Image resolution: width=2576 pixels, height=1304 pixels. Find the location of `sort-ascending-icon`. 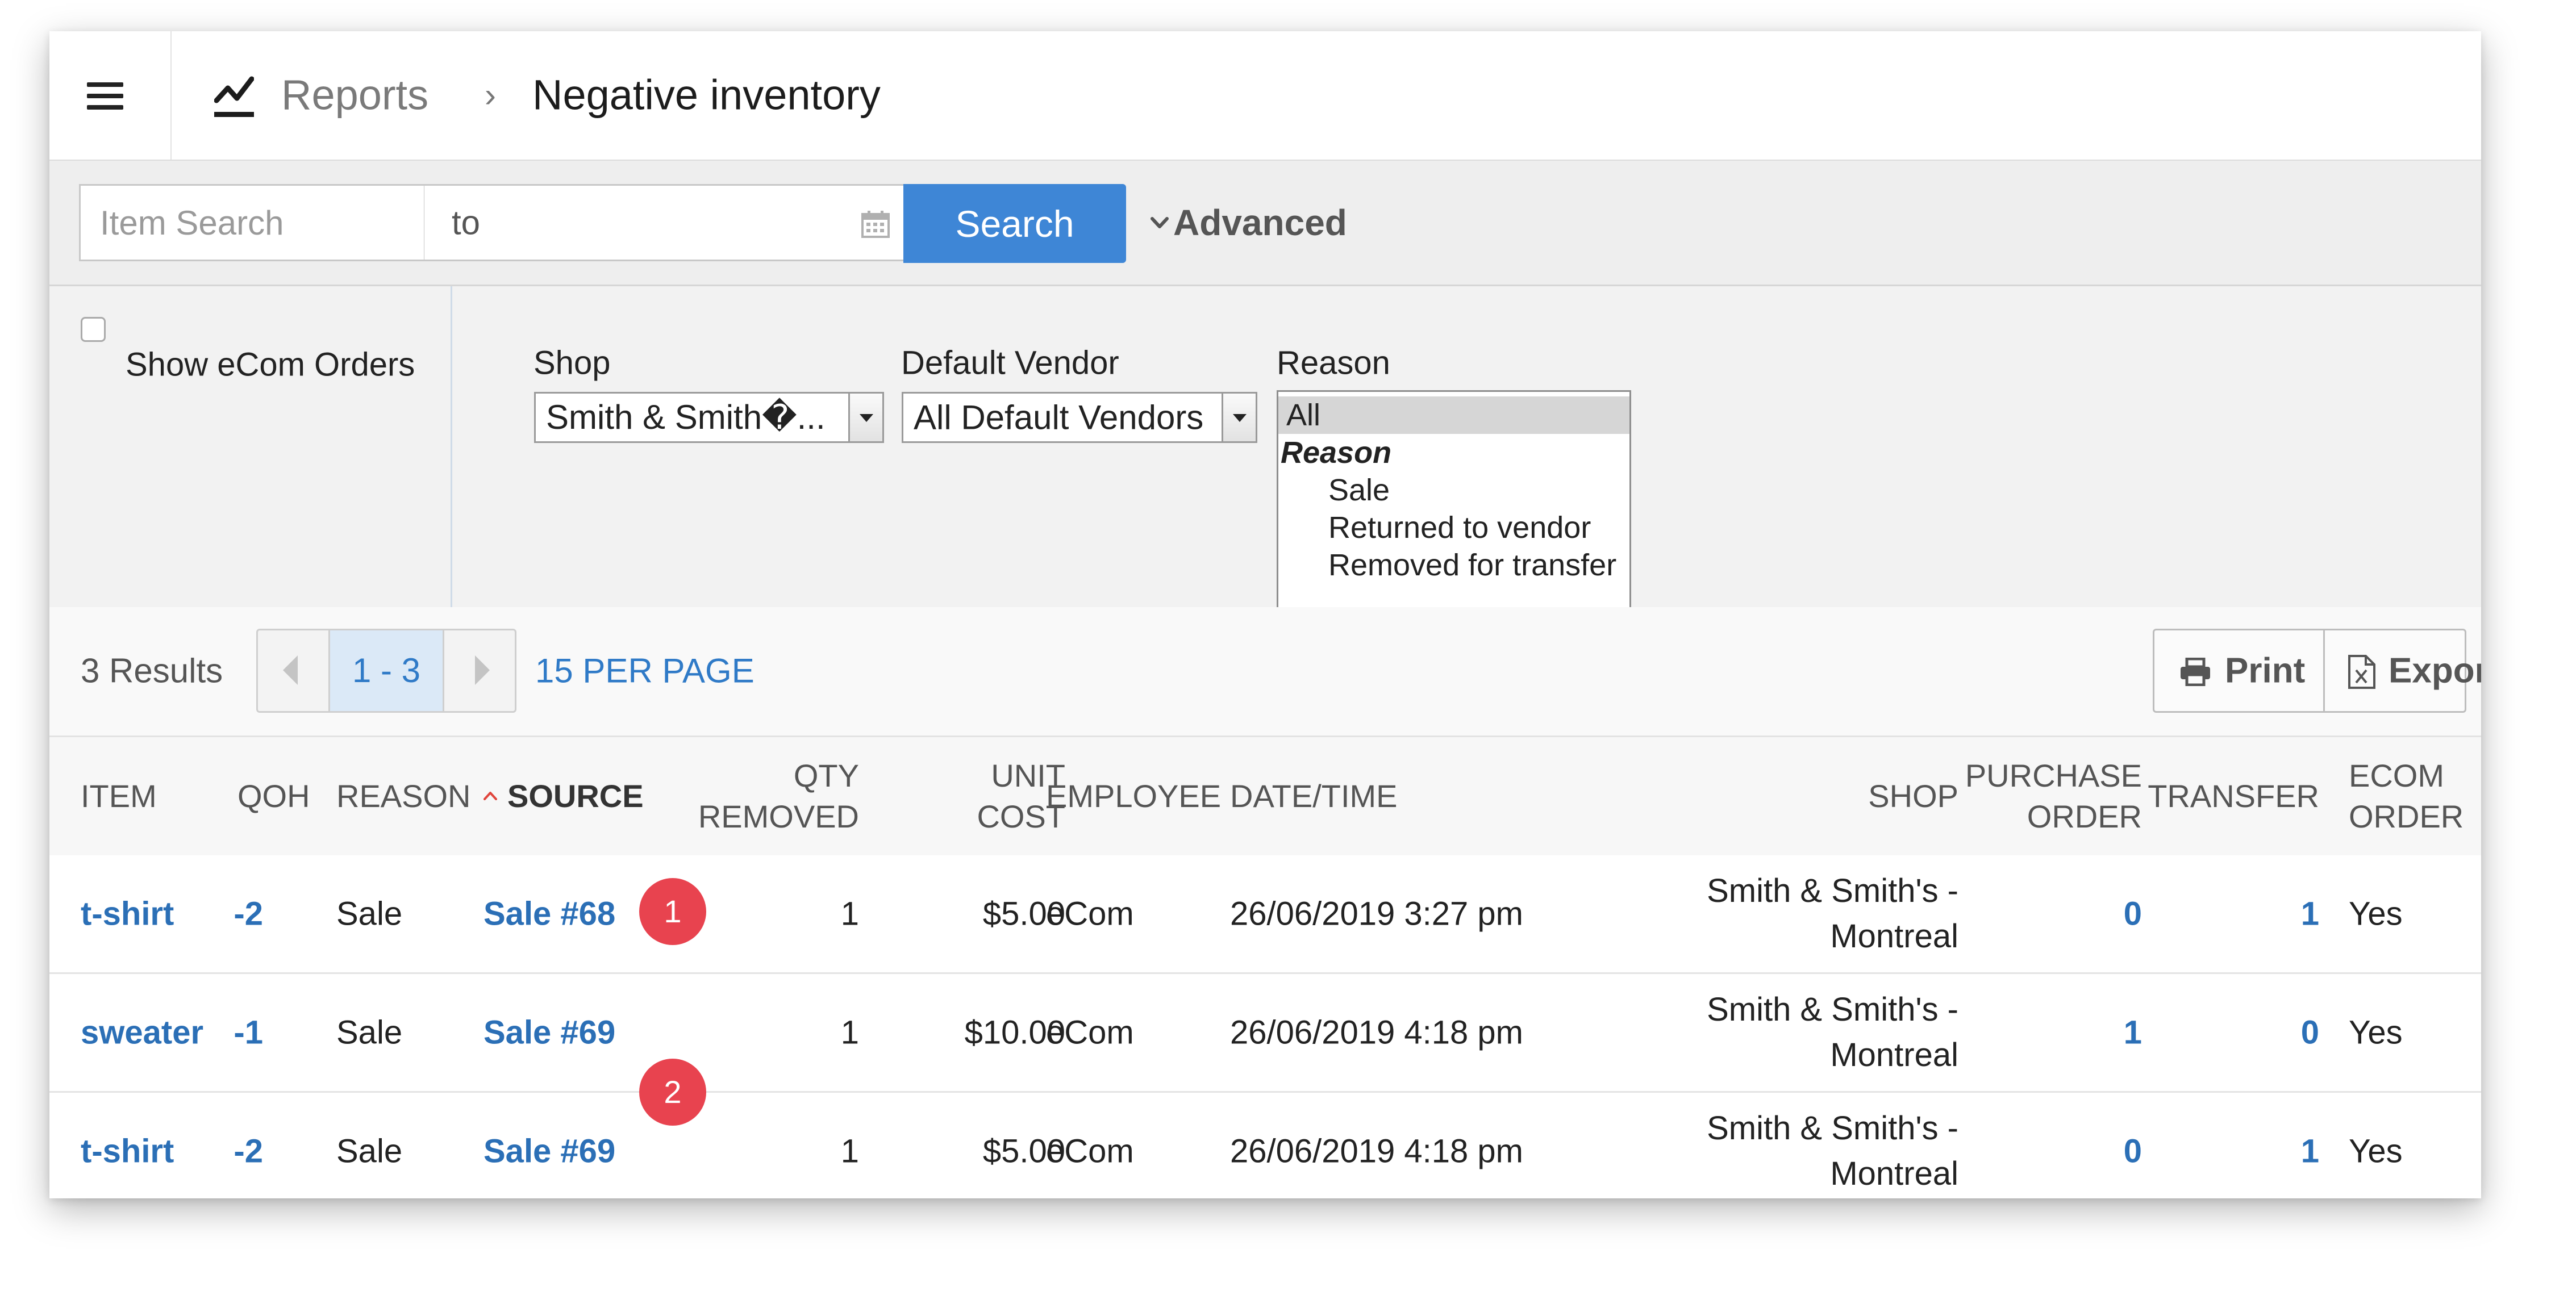

sort-ascending-icon is located at coordinates (490, 797).